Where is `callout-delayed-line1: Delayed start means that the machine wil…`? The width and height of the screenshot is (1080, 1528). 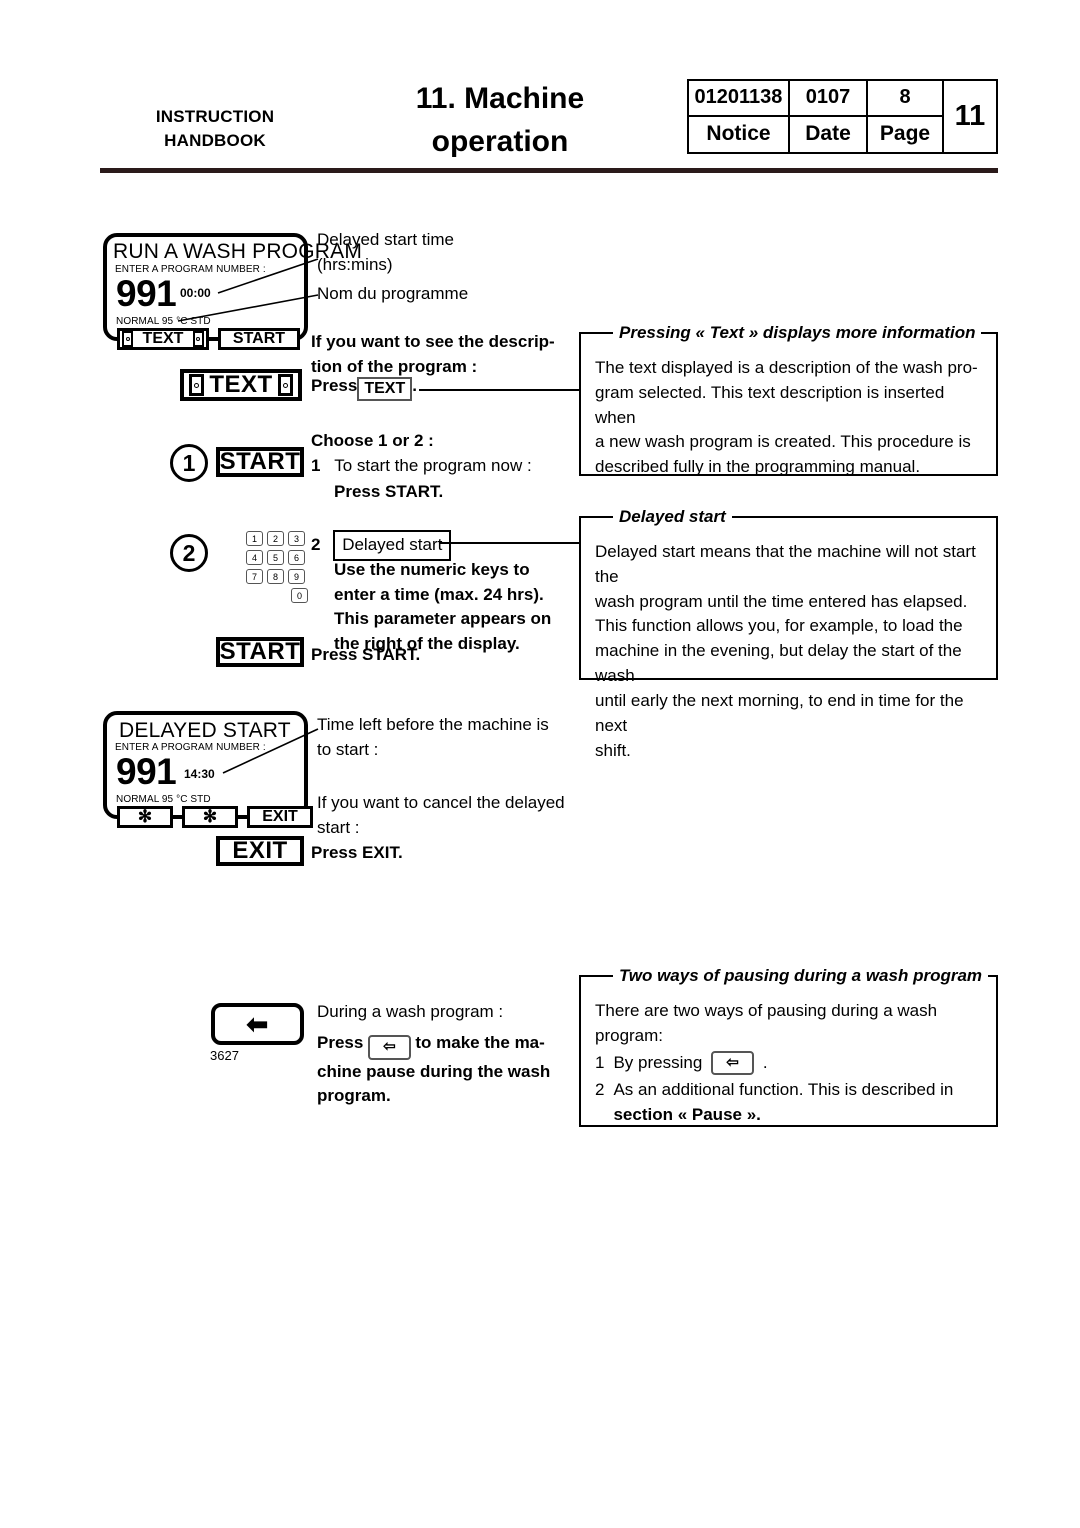 callout-delayed-line1: Delayed start means that the machine wil… is located at coordinates (785, 564).